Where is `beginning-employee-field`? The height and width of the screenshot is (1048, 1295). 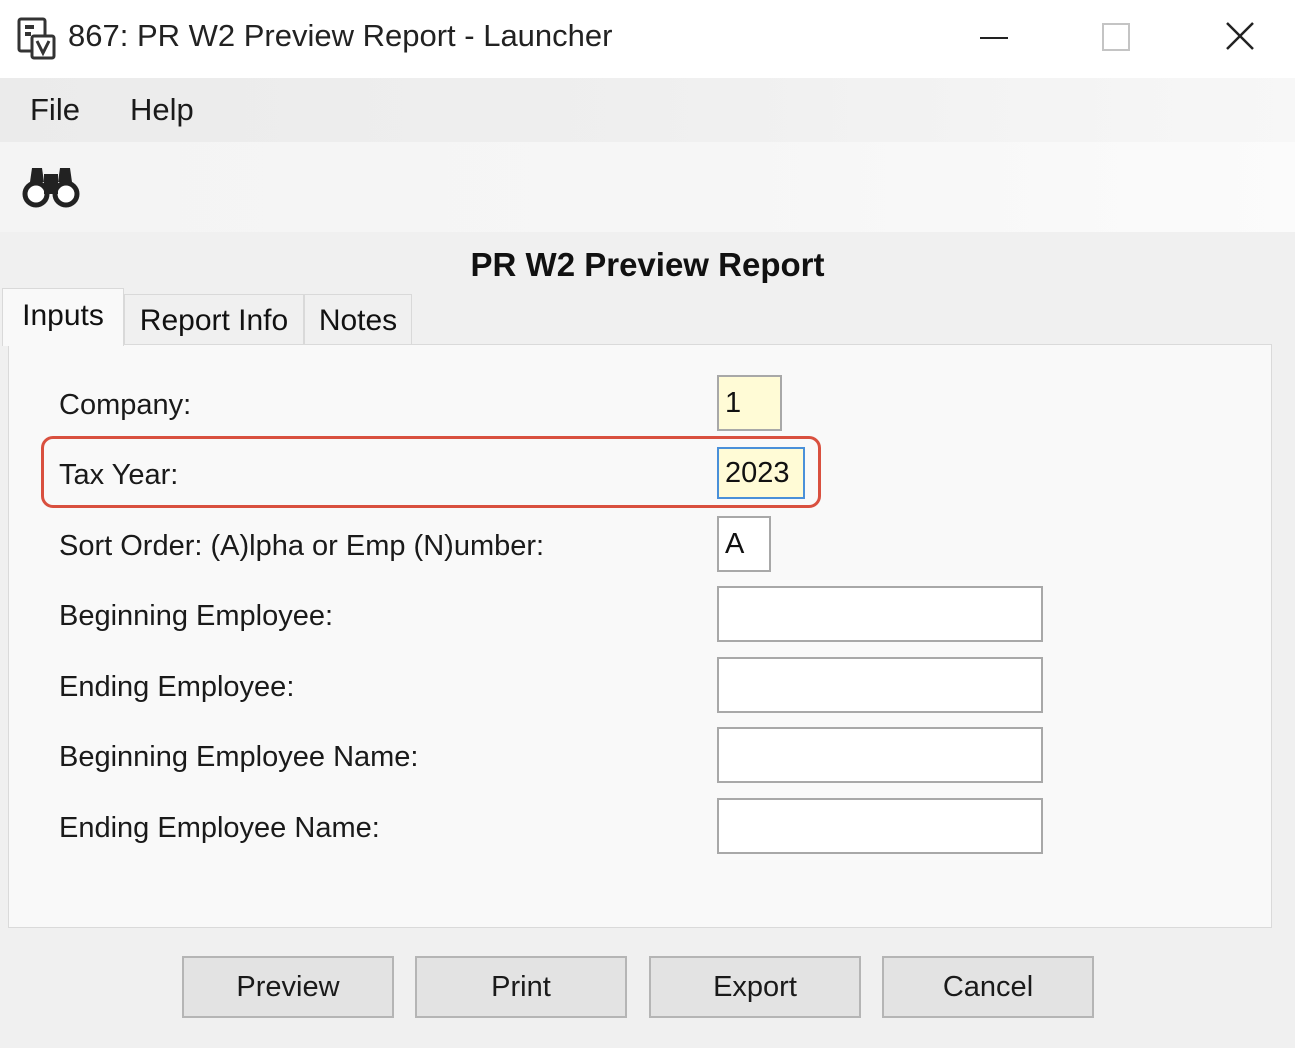
beginning-employee-field is located at coordinates (880, 614).